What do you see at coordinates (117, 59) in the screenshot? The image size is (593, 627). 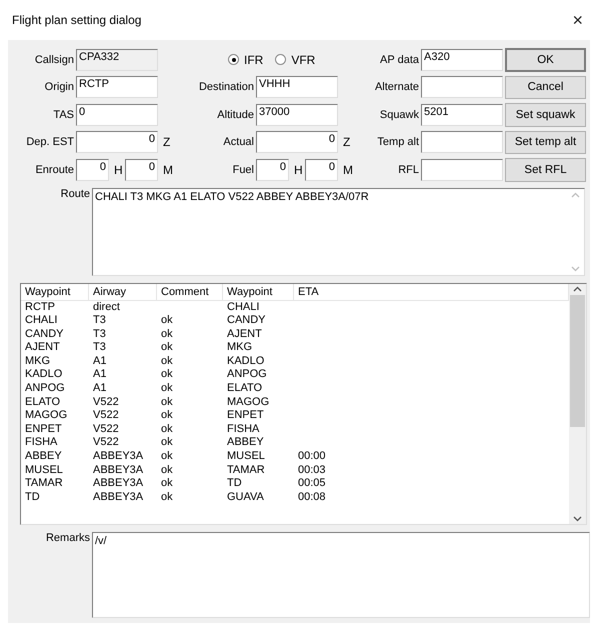 I see `text-field: CPA332` at bounding box center [117, 59].